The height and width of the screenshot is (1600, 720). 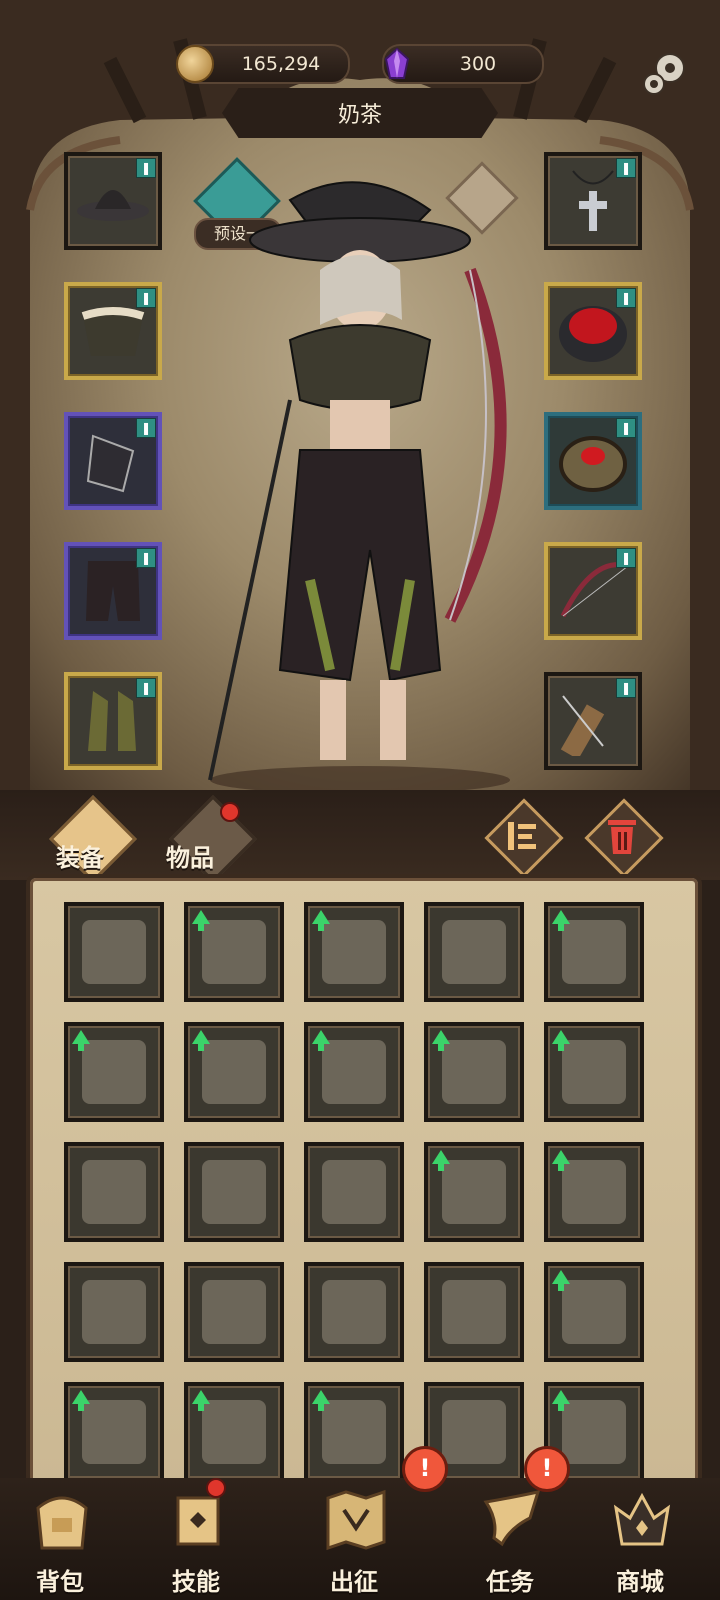 What do you see at coordinates (196, 1582) in the screenshot?
I see `nav-skills-label: 技能` at bounding box center [196, 1582].